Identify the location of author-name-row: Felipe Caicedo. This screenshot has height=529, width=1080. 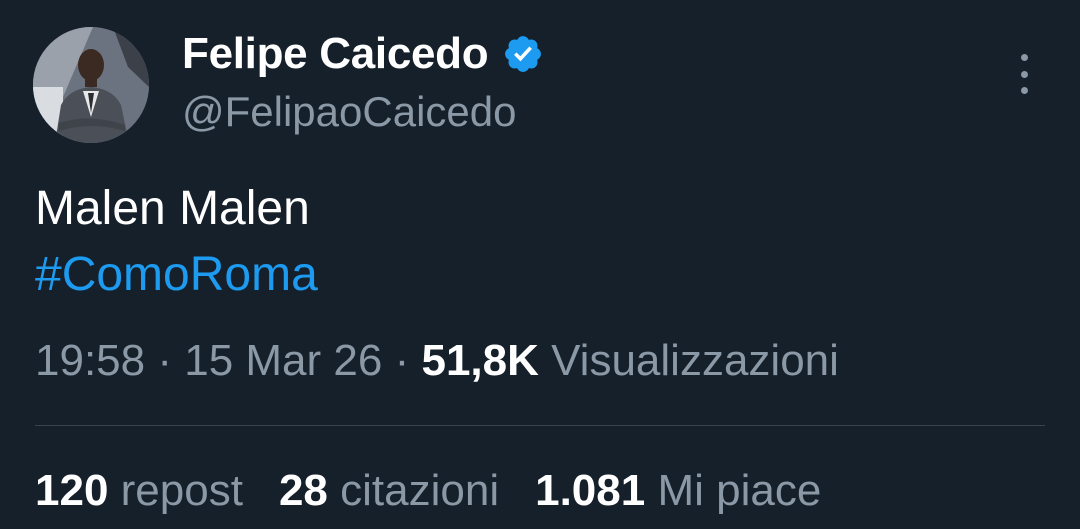
(363, 54).